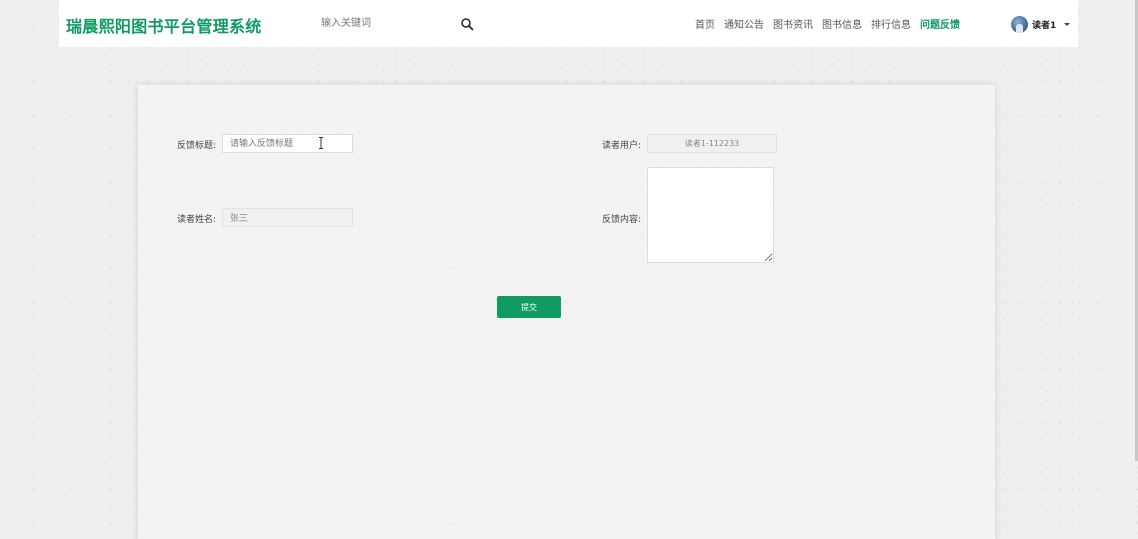  I want to click on nav-home: 首页, so click(705, 23).